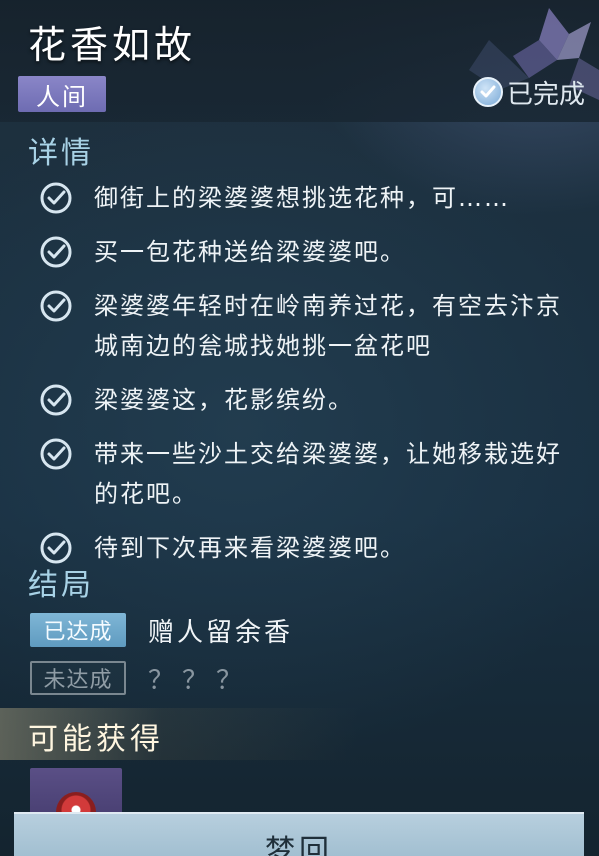  What do you see at coordinates (112, 45) in the screenshot?
I see `quest-title: 花香如故` at bounding box center [112, 45].